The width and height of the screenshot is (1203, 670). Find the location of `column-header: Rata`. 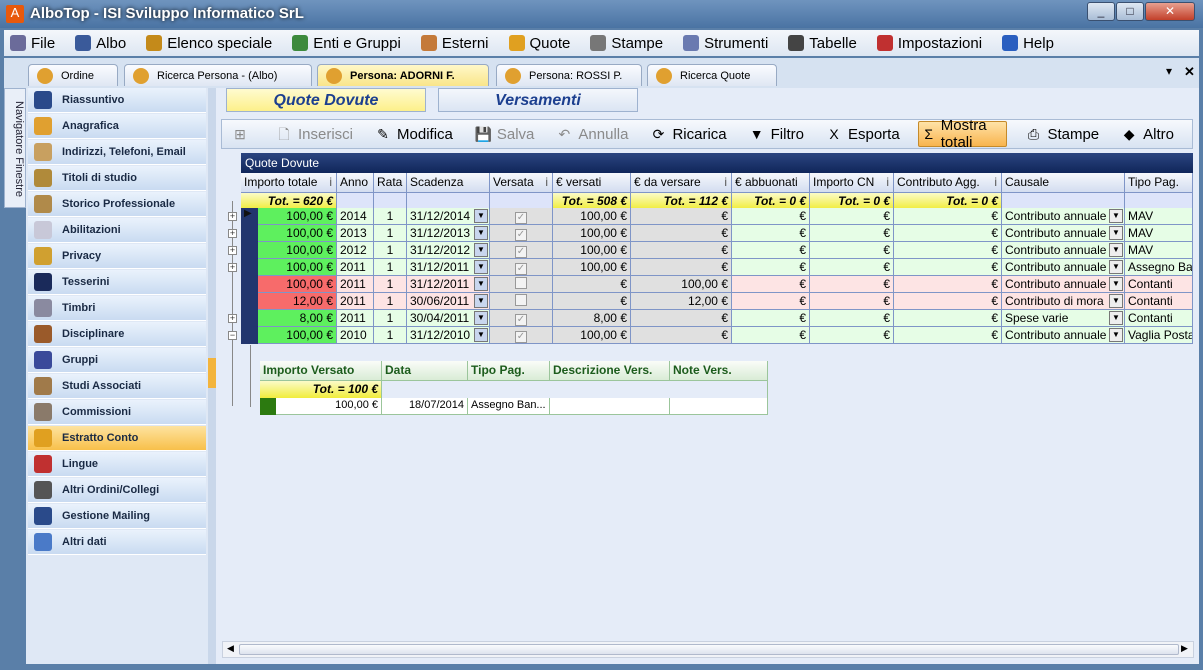

column-header: Rata is located at coordinates (390, 183).